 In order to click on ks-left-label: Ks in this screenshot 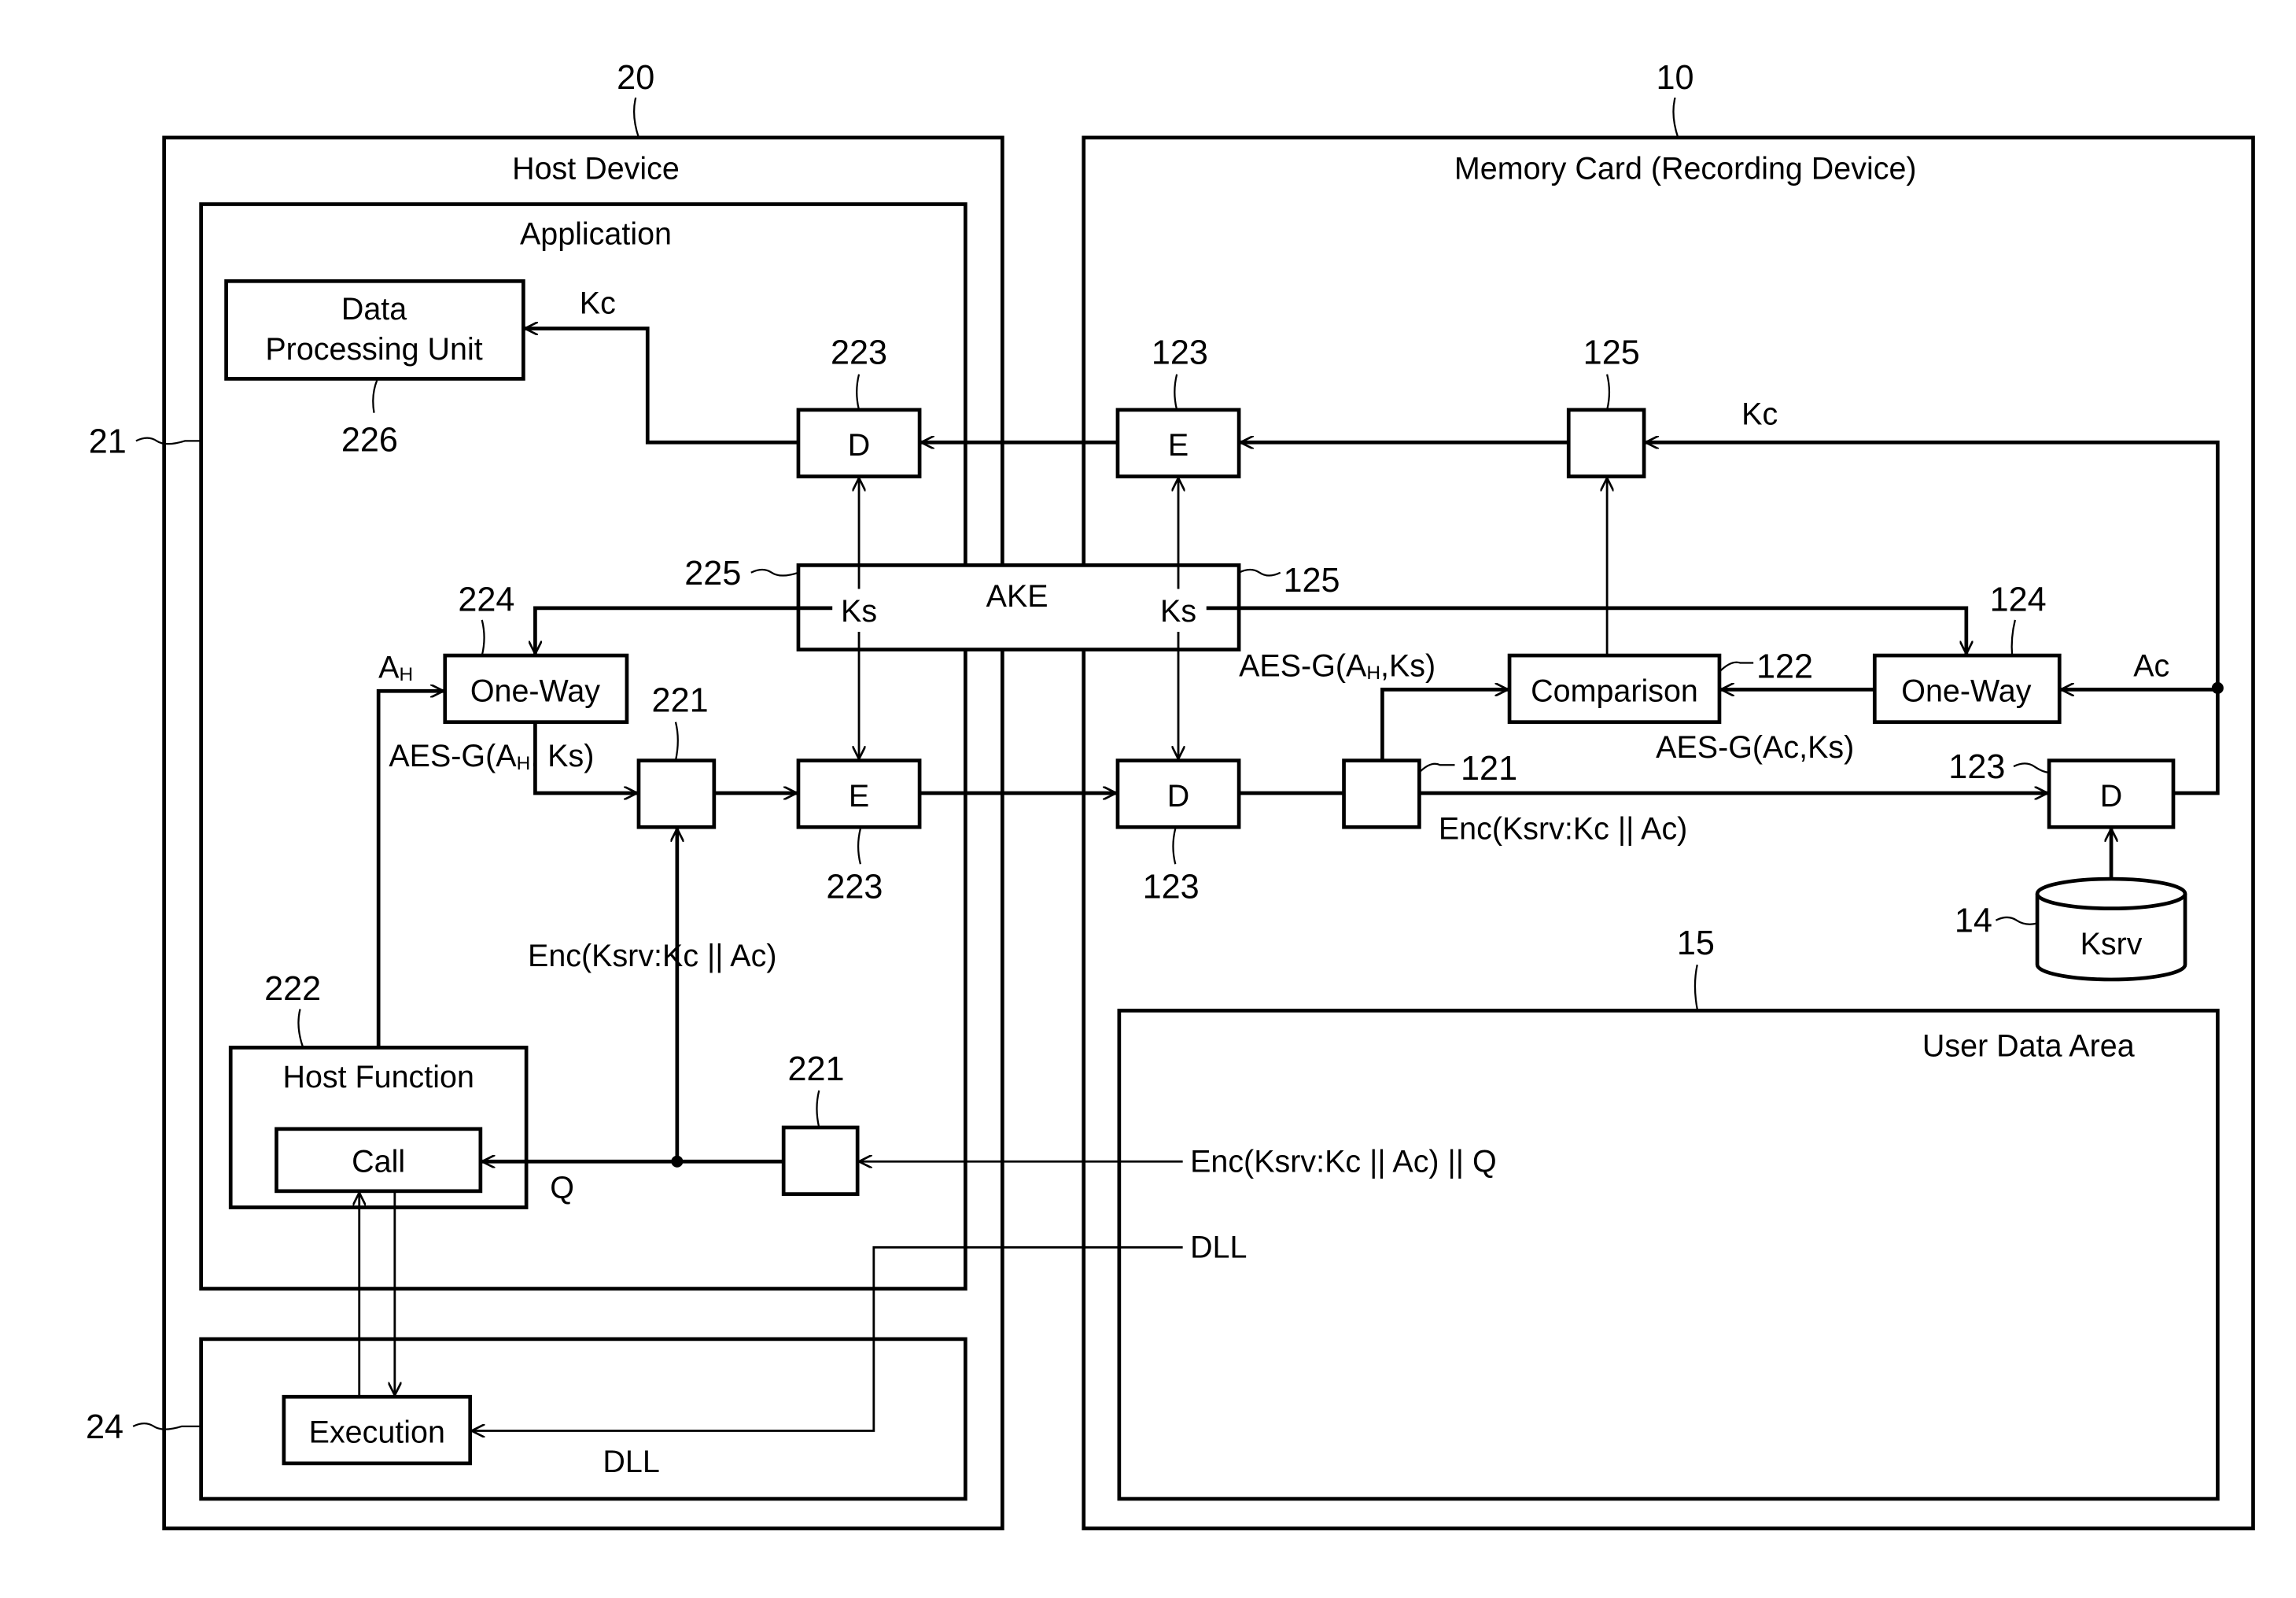, I will do `click(859, 611)`.